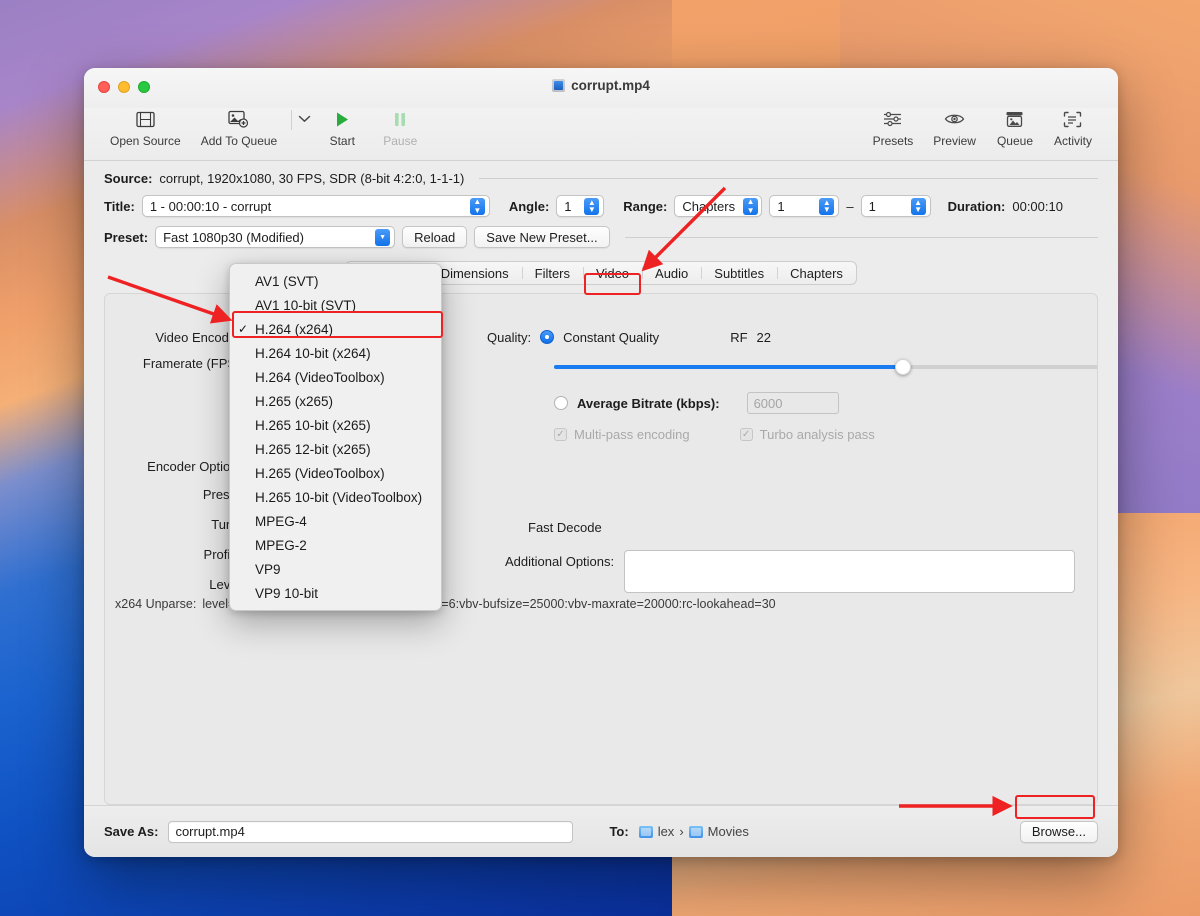 Image resolution: width=1200 pixels, height=916 pixels. What do you see at coordinates (1055, 807) in the screenshot?
I see `annotation-highlight-browse-button` at bounding box center [1055, 807].